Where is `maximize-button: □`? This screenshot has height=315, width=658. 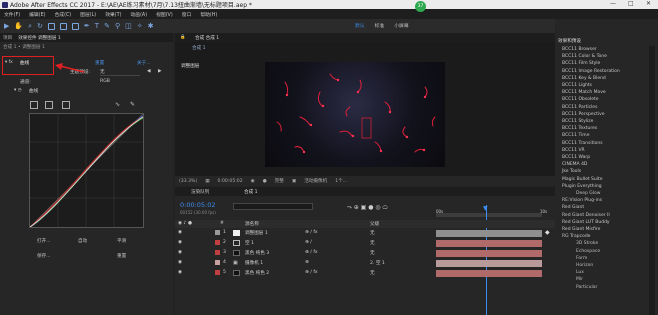
maximize-button: □ is located at coordinates (631, 3).